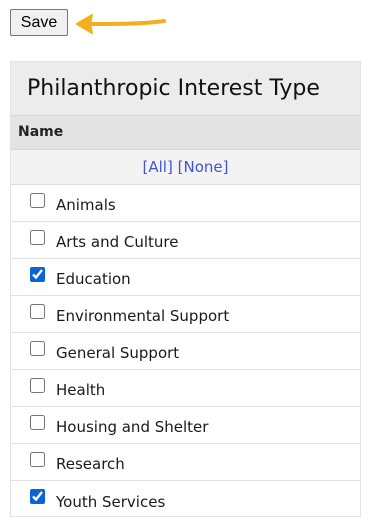 The image size is (371, 524). Describe the element at coordinates (132, 427) in the screenshot. I see `interest-label: Housing and Shelter` at that location.